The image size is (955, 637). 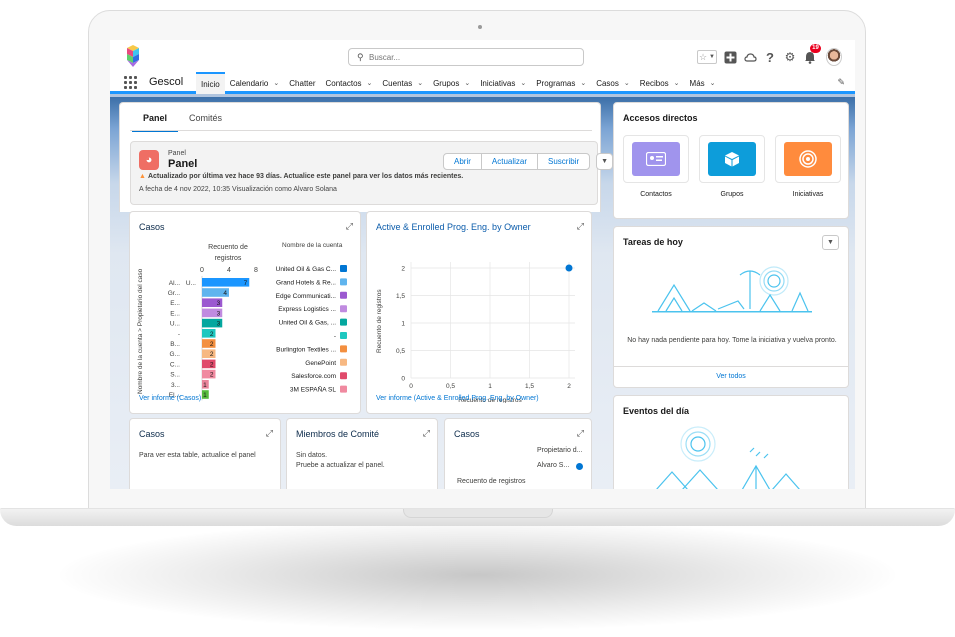 What do you see at coordinates (228, 247) in the screenshot?
I see `x-axis-title: Recuento de` at bounding box center [228, 247].